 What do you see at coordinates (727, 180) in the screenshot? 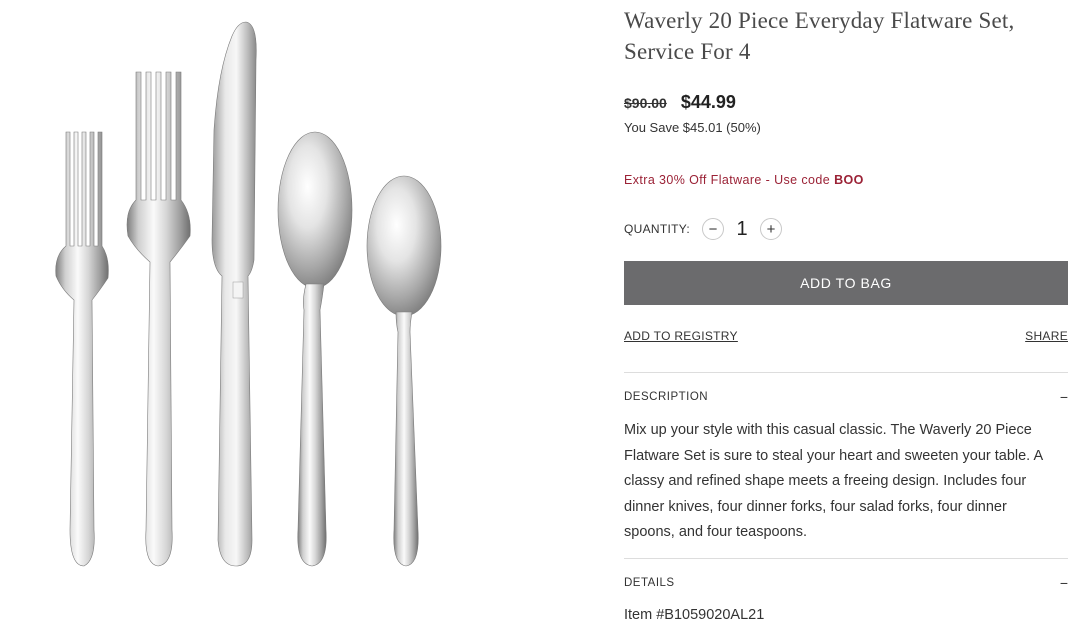
I see `promo-text: Extra 30% Off Flatware - Use code` at bounding box center [727, 180].